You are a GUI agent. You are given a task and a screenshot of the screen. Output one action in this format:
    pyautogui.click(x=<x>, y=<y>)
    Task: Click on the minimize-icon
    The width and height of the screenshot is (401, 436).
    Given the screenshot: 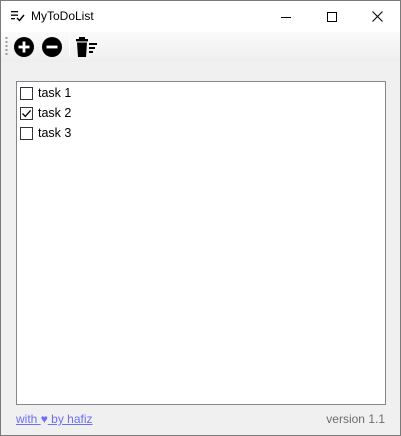 What is the action you would take?
    pyautogui.click(x=286, y=17)
    